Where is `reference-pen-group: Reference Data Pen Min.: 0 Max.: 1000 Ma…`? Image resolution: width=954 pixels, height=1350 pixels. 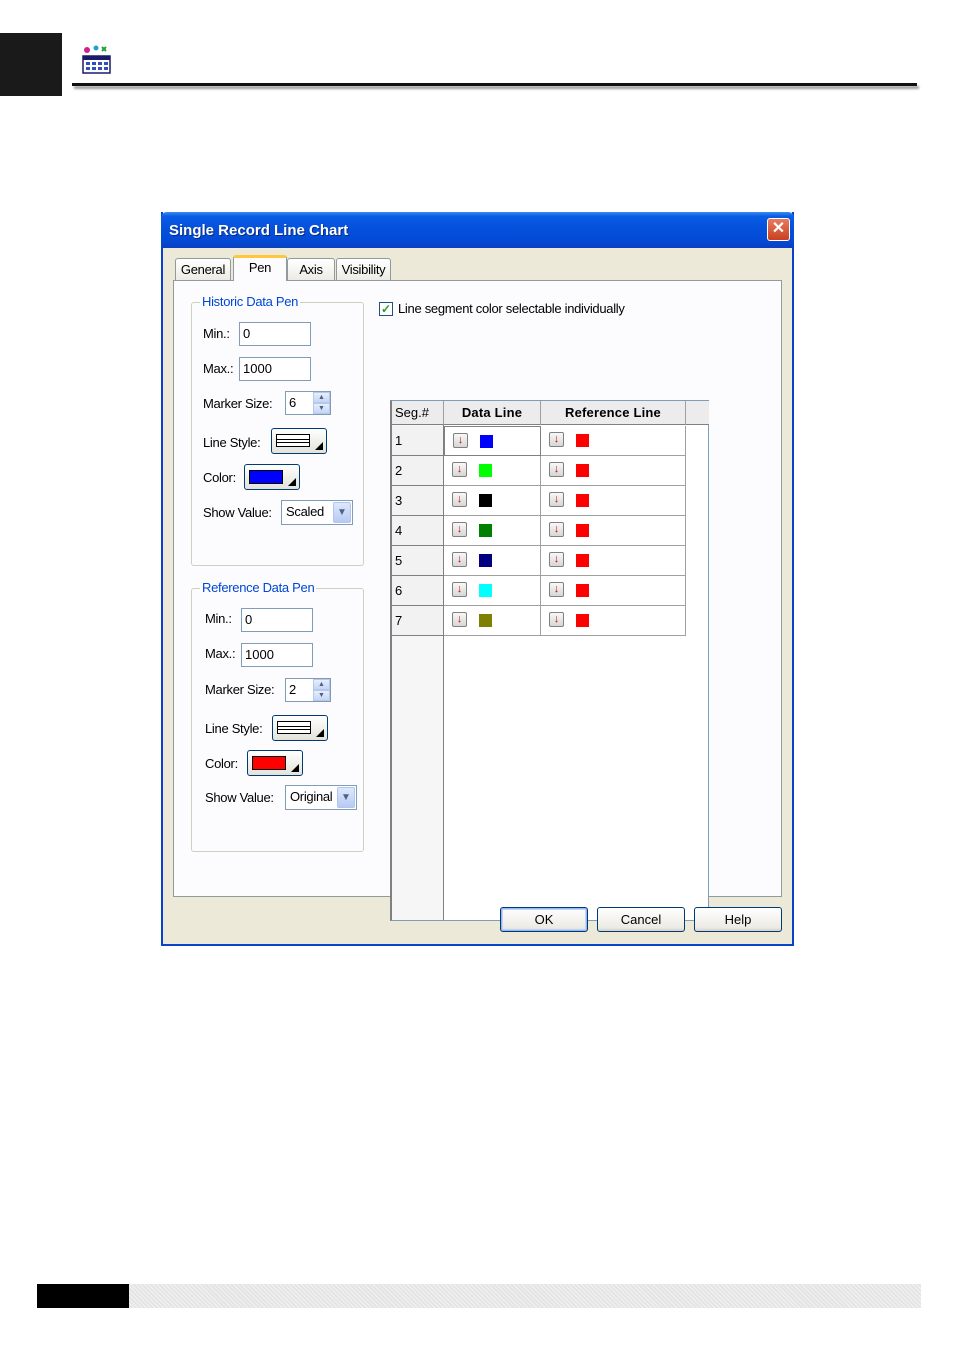 reference-pen-group: Reference Data Pen Min.: 0 Max.: 1000 Ma… is located at coordinates (277, 716).